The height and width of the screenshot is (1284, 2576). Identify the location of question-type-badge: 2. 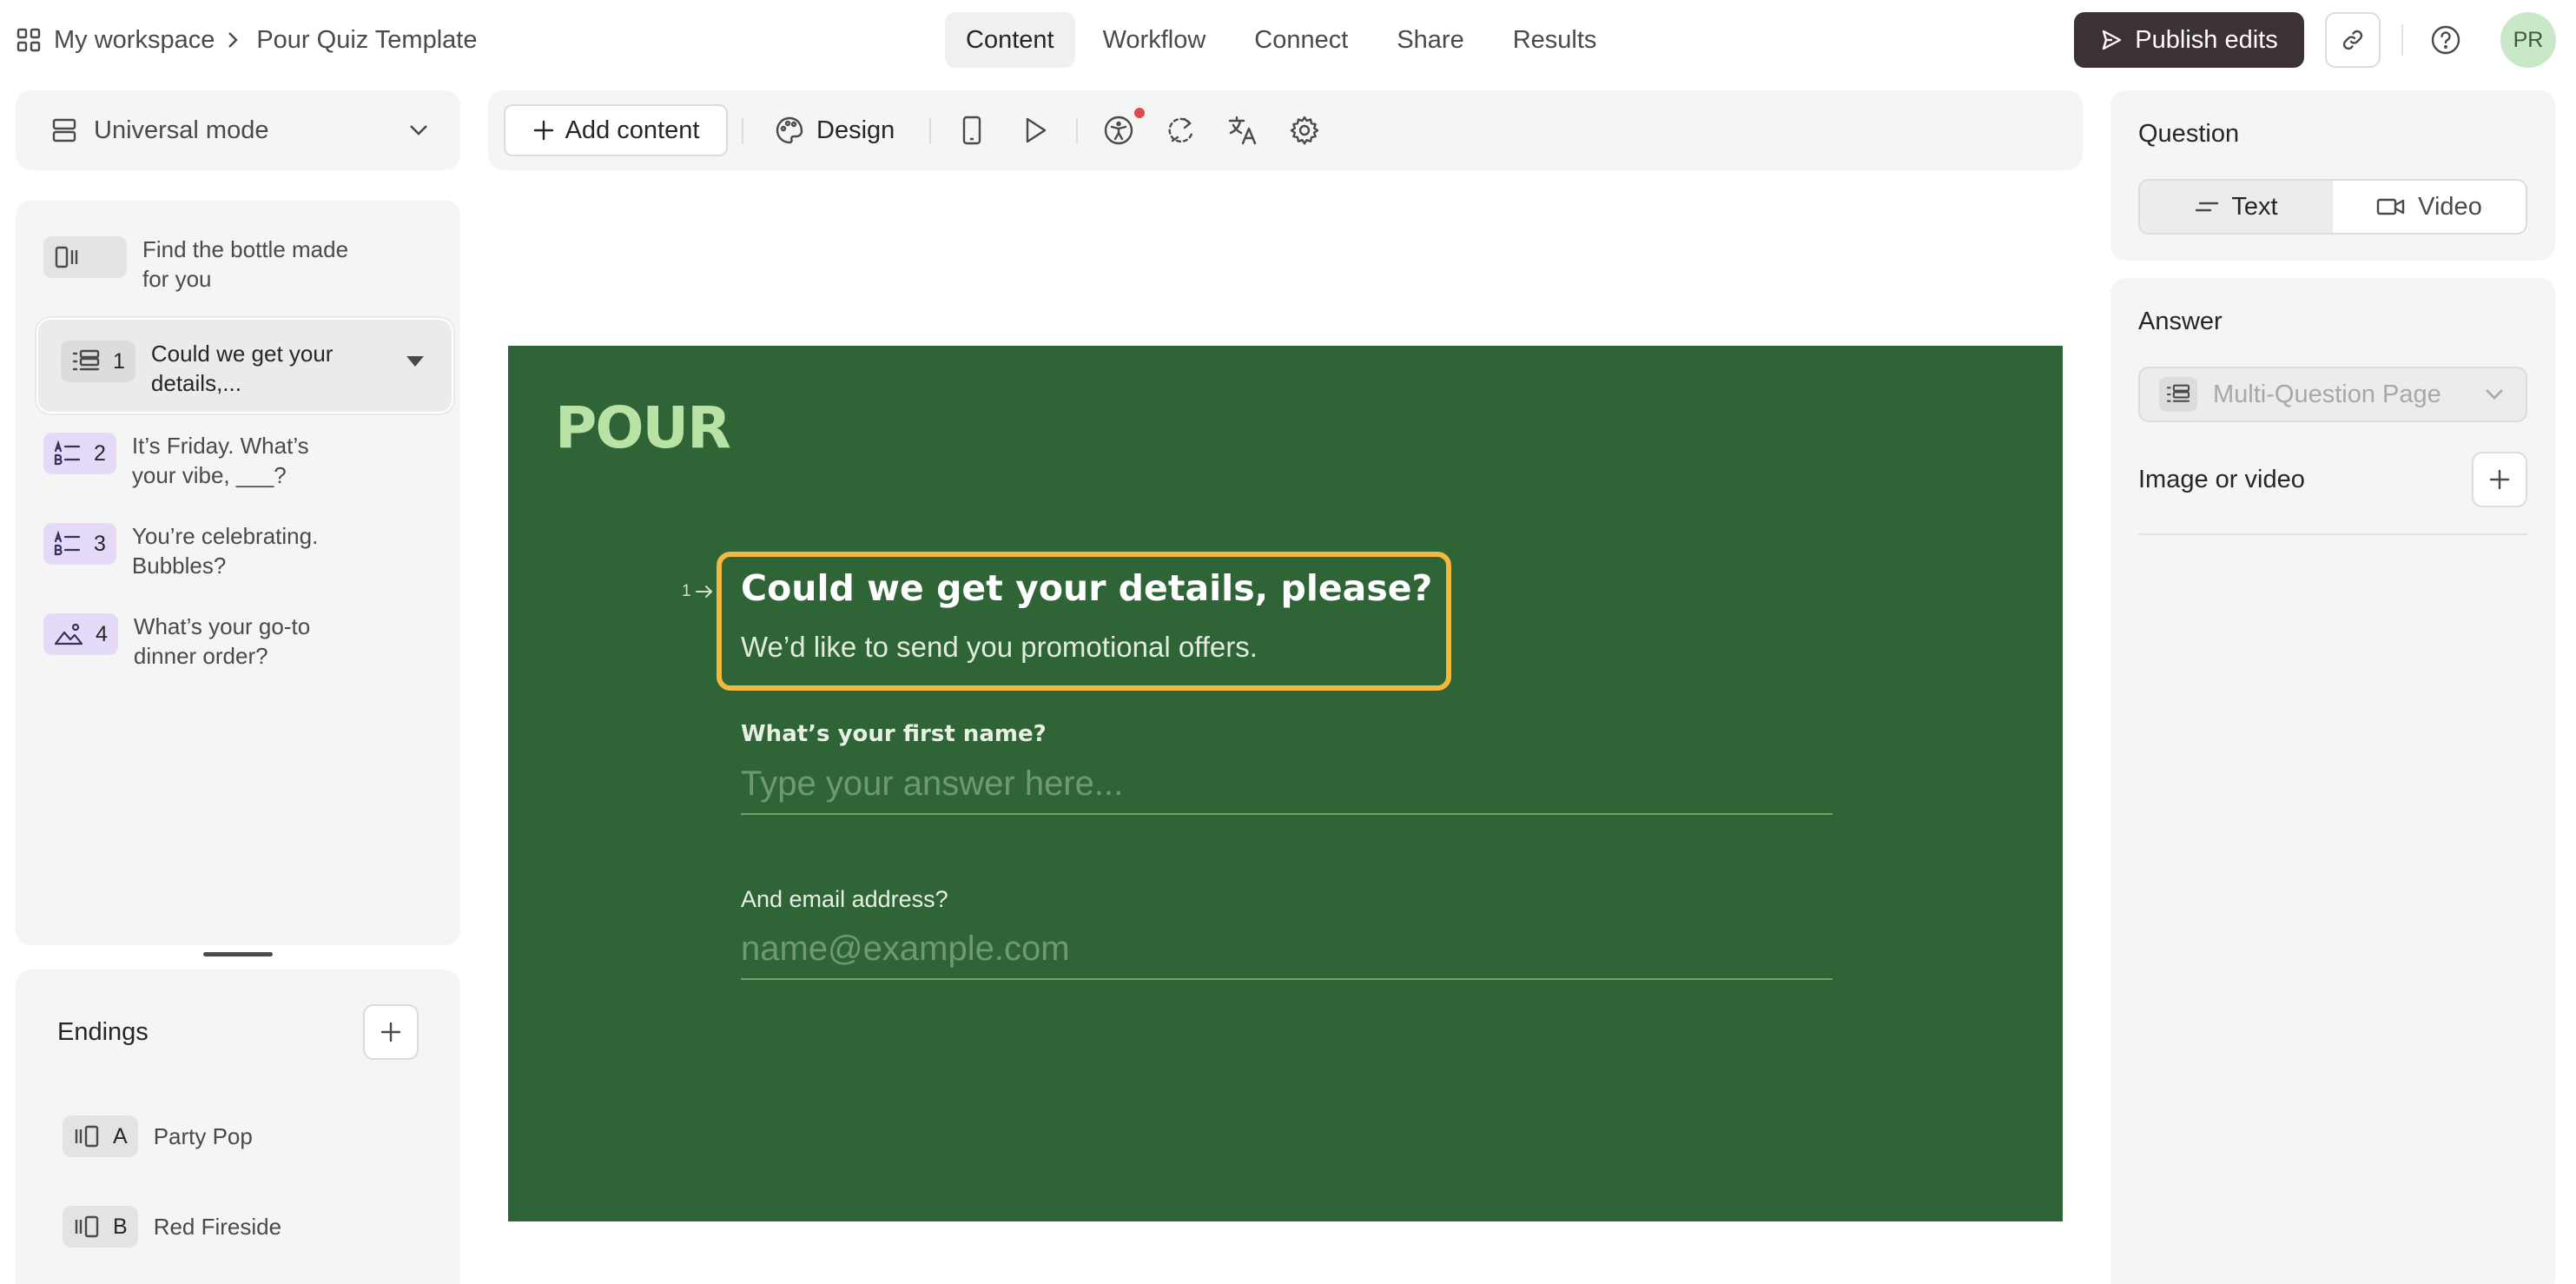
(79, 453).